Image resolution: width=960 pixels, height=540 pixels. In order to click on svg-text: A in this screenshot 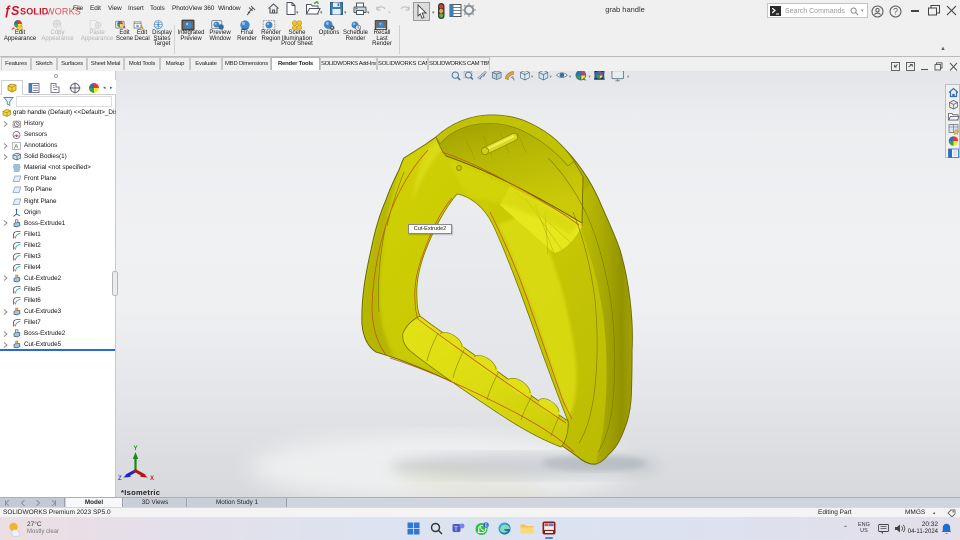, I will do `click(16, 147)`.